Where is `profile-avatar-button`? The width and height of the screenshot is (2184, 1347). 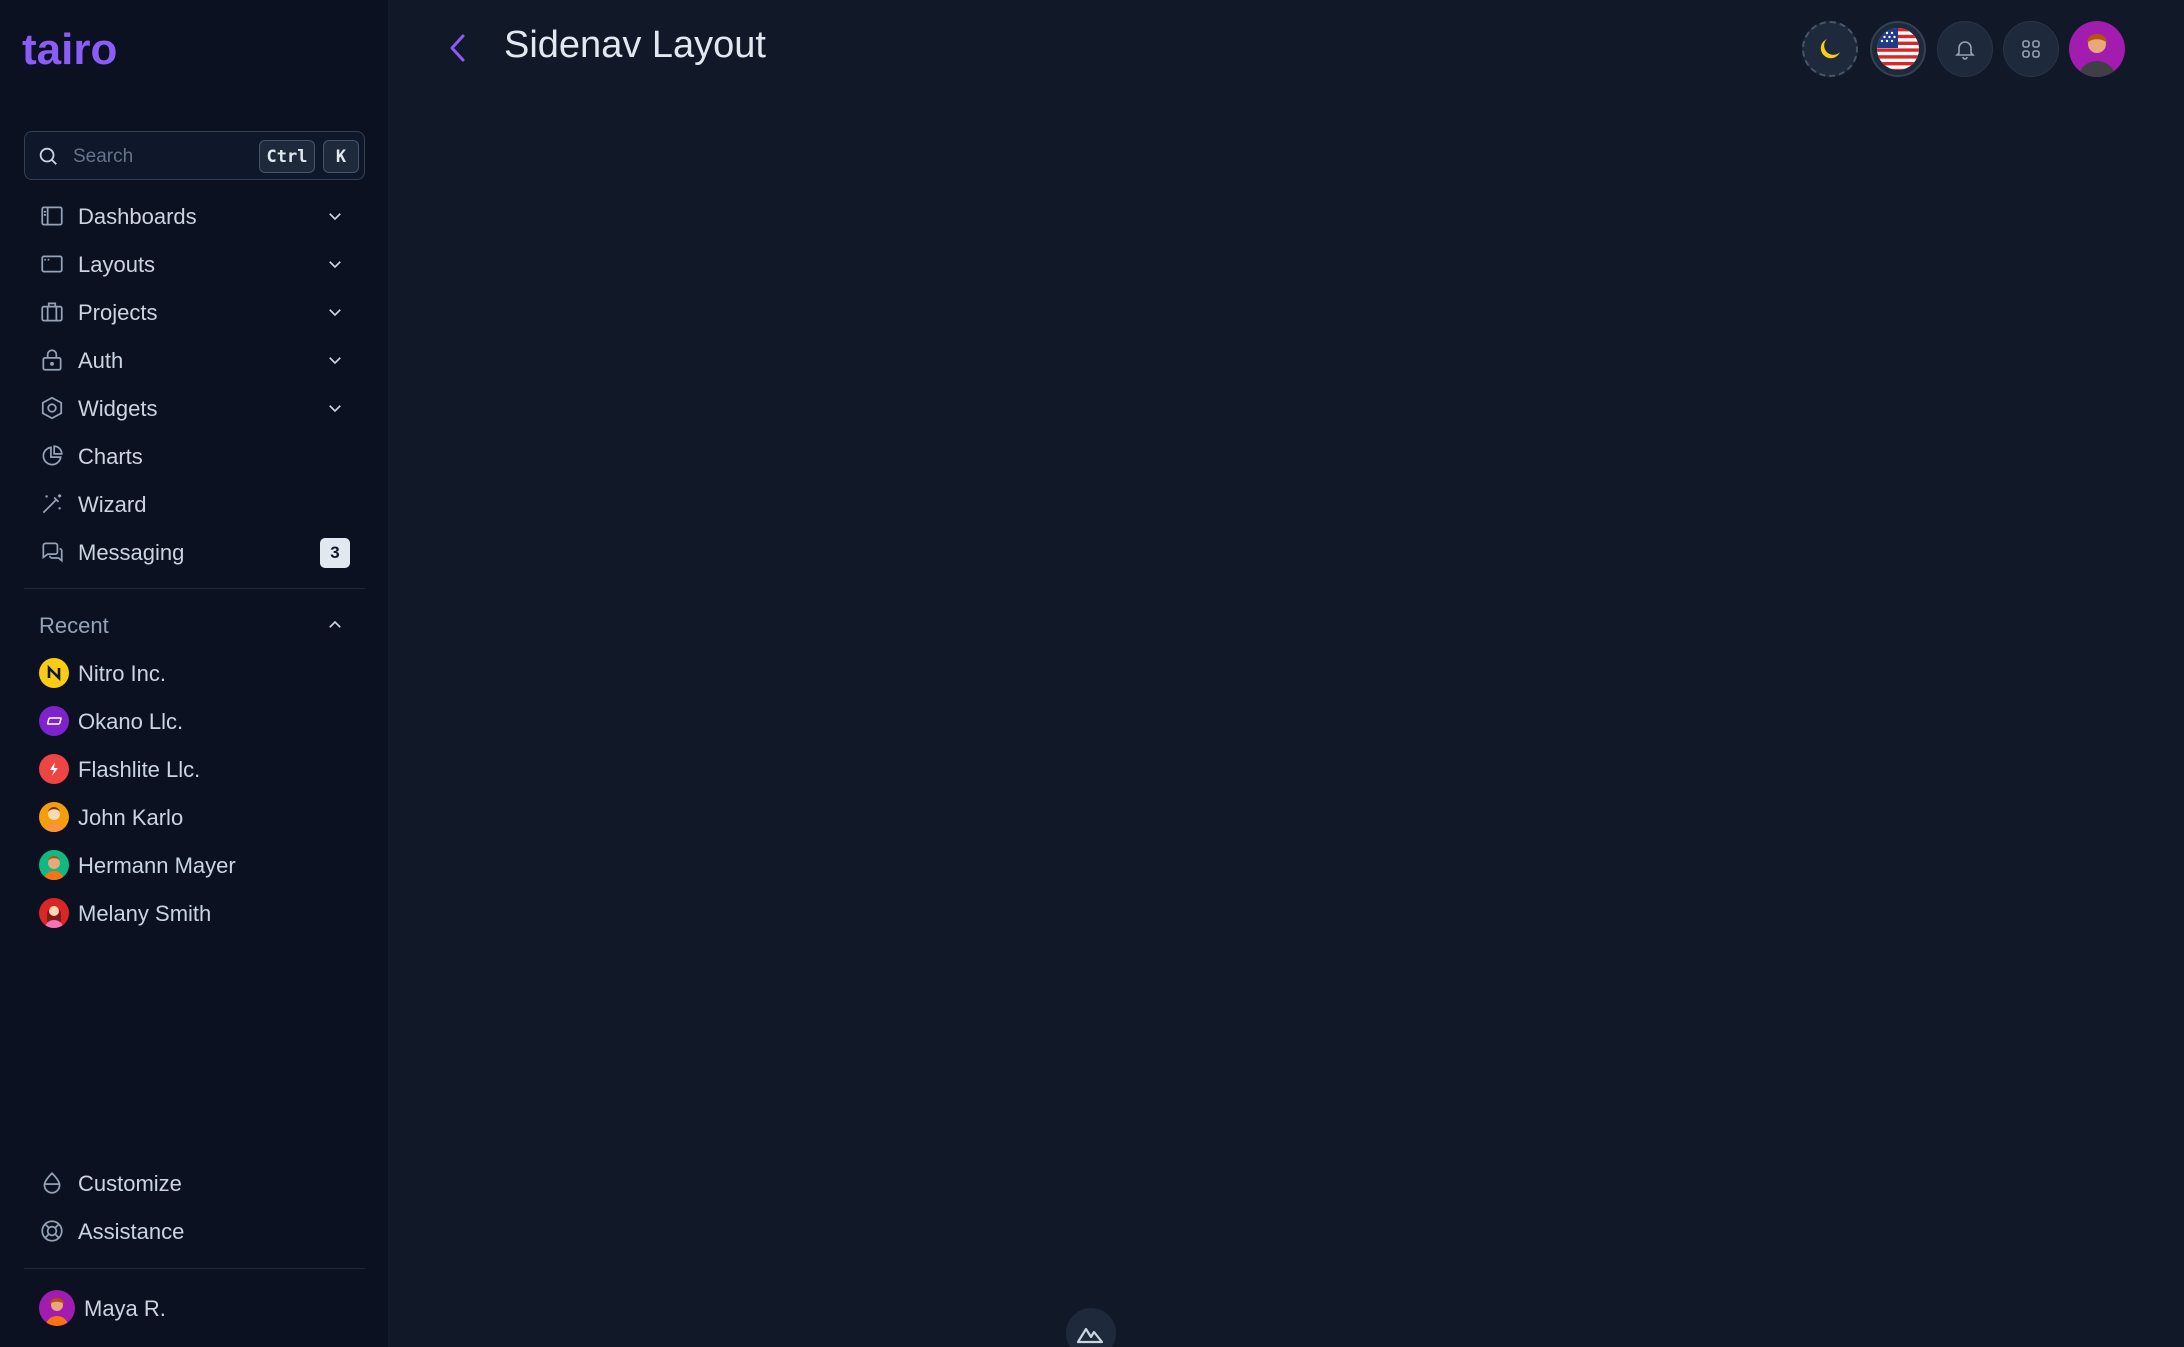
profile-avatar-button is located at coordinates (2097, 49).